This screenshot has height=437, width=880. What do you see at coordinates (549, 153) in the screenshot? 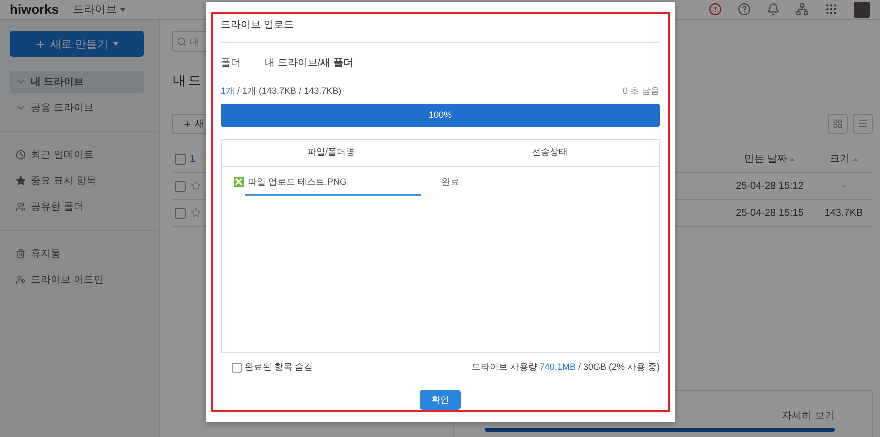
I see `column-header: 전송상태` at bounding box center [549, 153].